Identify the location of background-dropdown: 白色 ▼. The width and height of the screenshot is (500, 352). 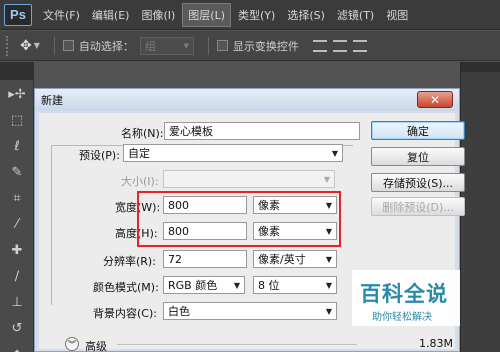
(250, 311).